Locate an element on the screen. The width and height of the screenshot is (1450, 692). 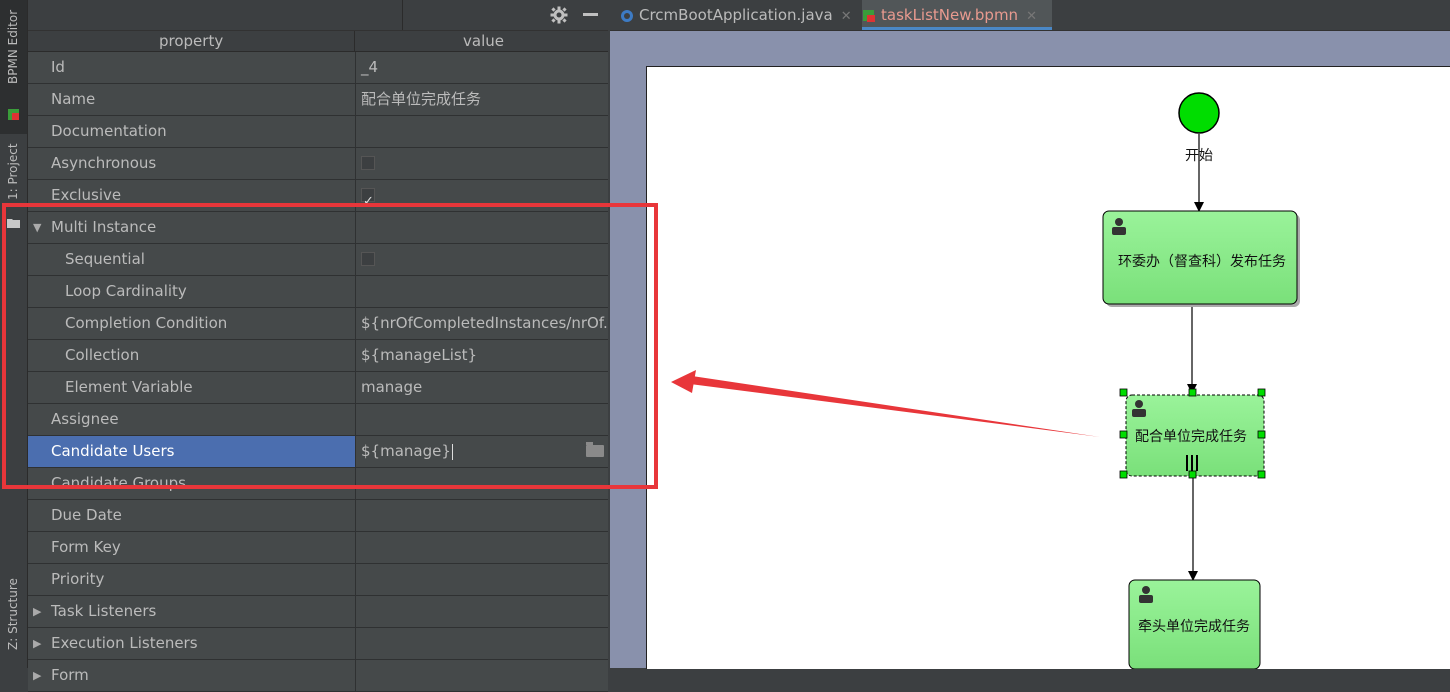
property-row-candidate-users: Candidate Users ${manage} is located at coordinates (318, 452).